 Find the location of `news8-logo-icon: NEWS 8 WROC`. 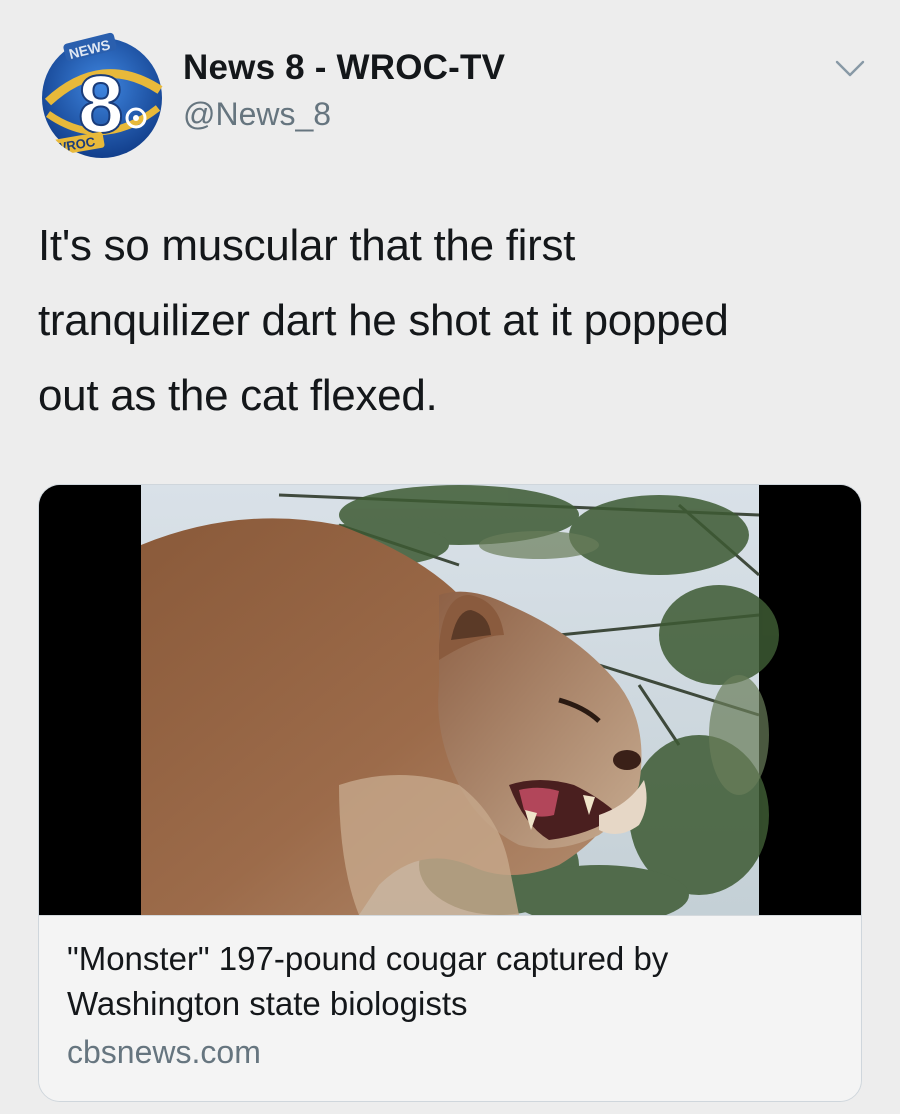

news8-logo-icon: NEWS 8 WROC is located at coordinates (102, 96).